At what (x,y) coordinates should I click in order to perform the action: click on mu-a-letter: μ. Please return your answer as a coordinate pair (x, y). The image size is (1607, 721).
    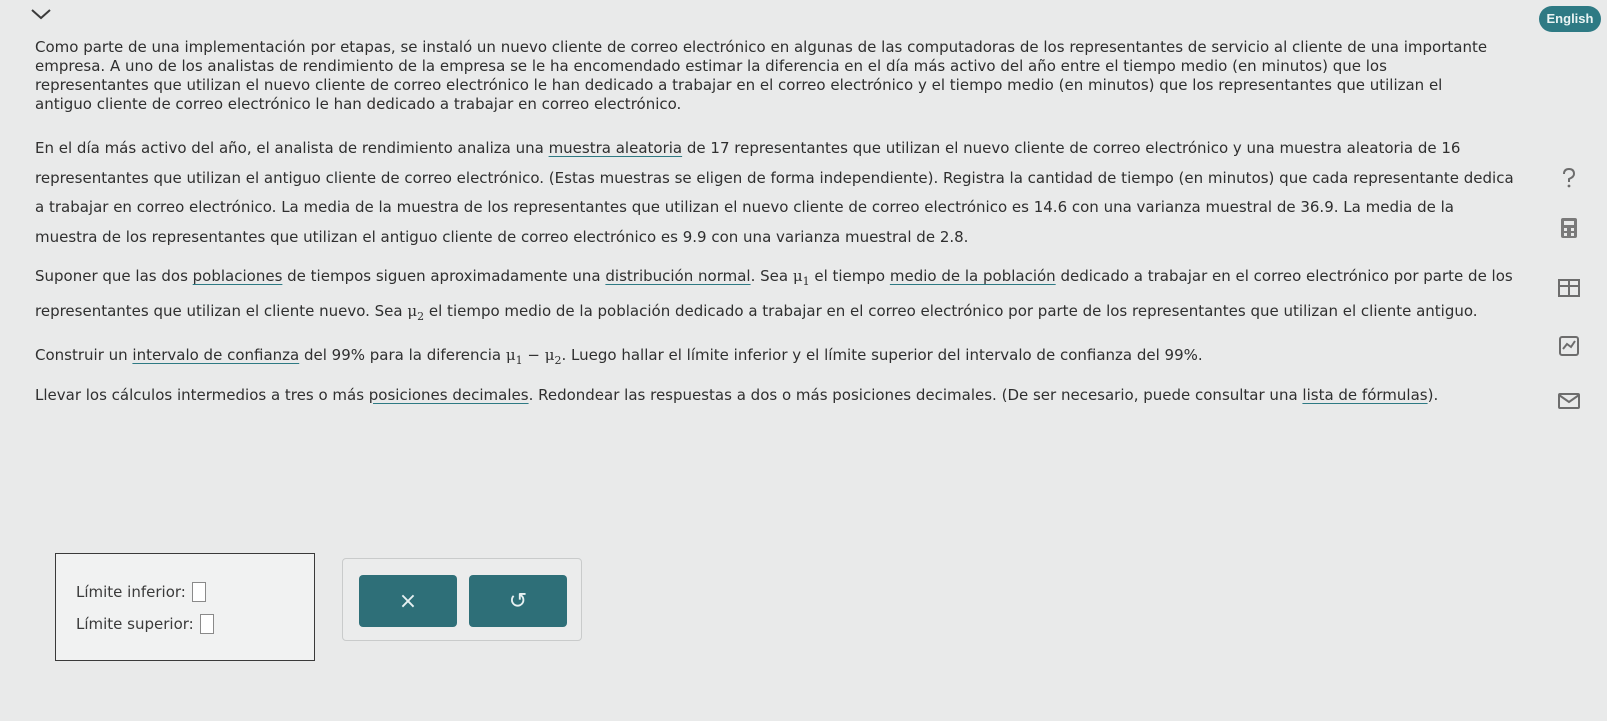
    Looking at the image, I should click on (510, 355).